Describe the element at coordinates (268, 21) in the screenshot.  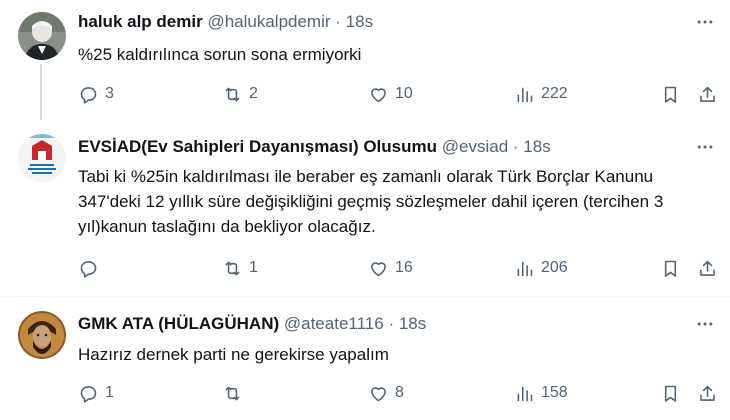
I see `user-handle: @halukalpdemir` at that location.